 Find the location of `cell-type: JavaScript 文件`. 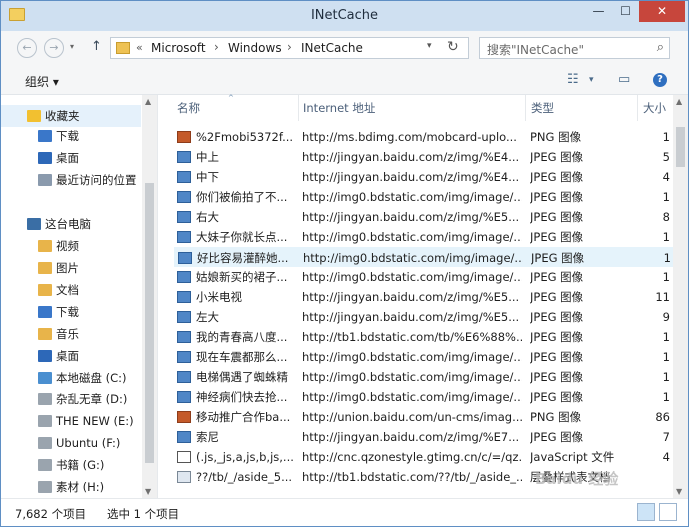

cell-type: JavaScript 文件 is located at coordinates (572, 457).